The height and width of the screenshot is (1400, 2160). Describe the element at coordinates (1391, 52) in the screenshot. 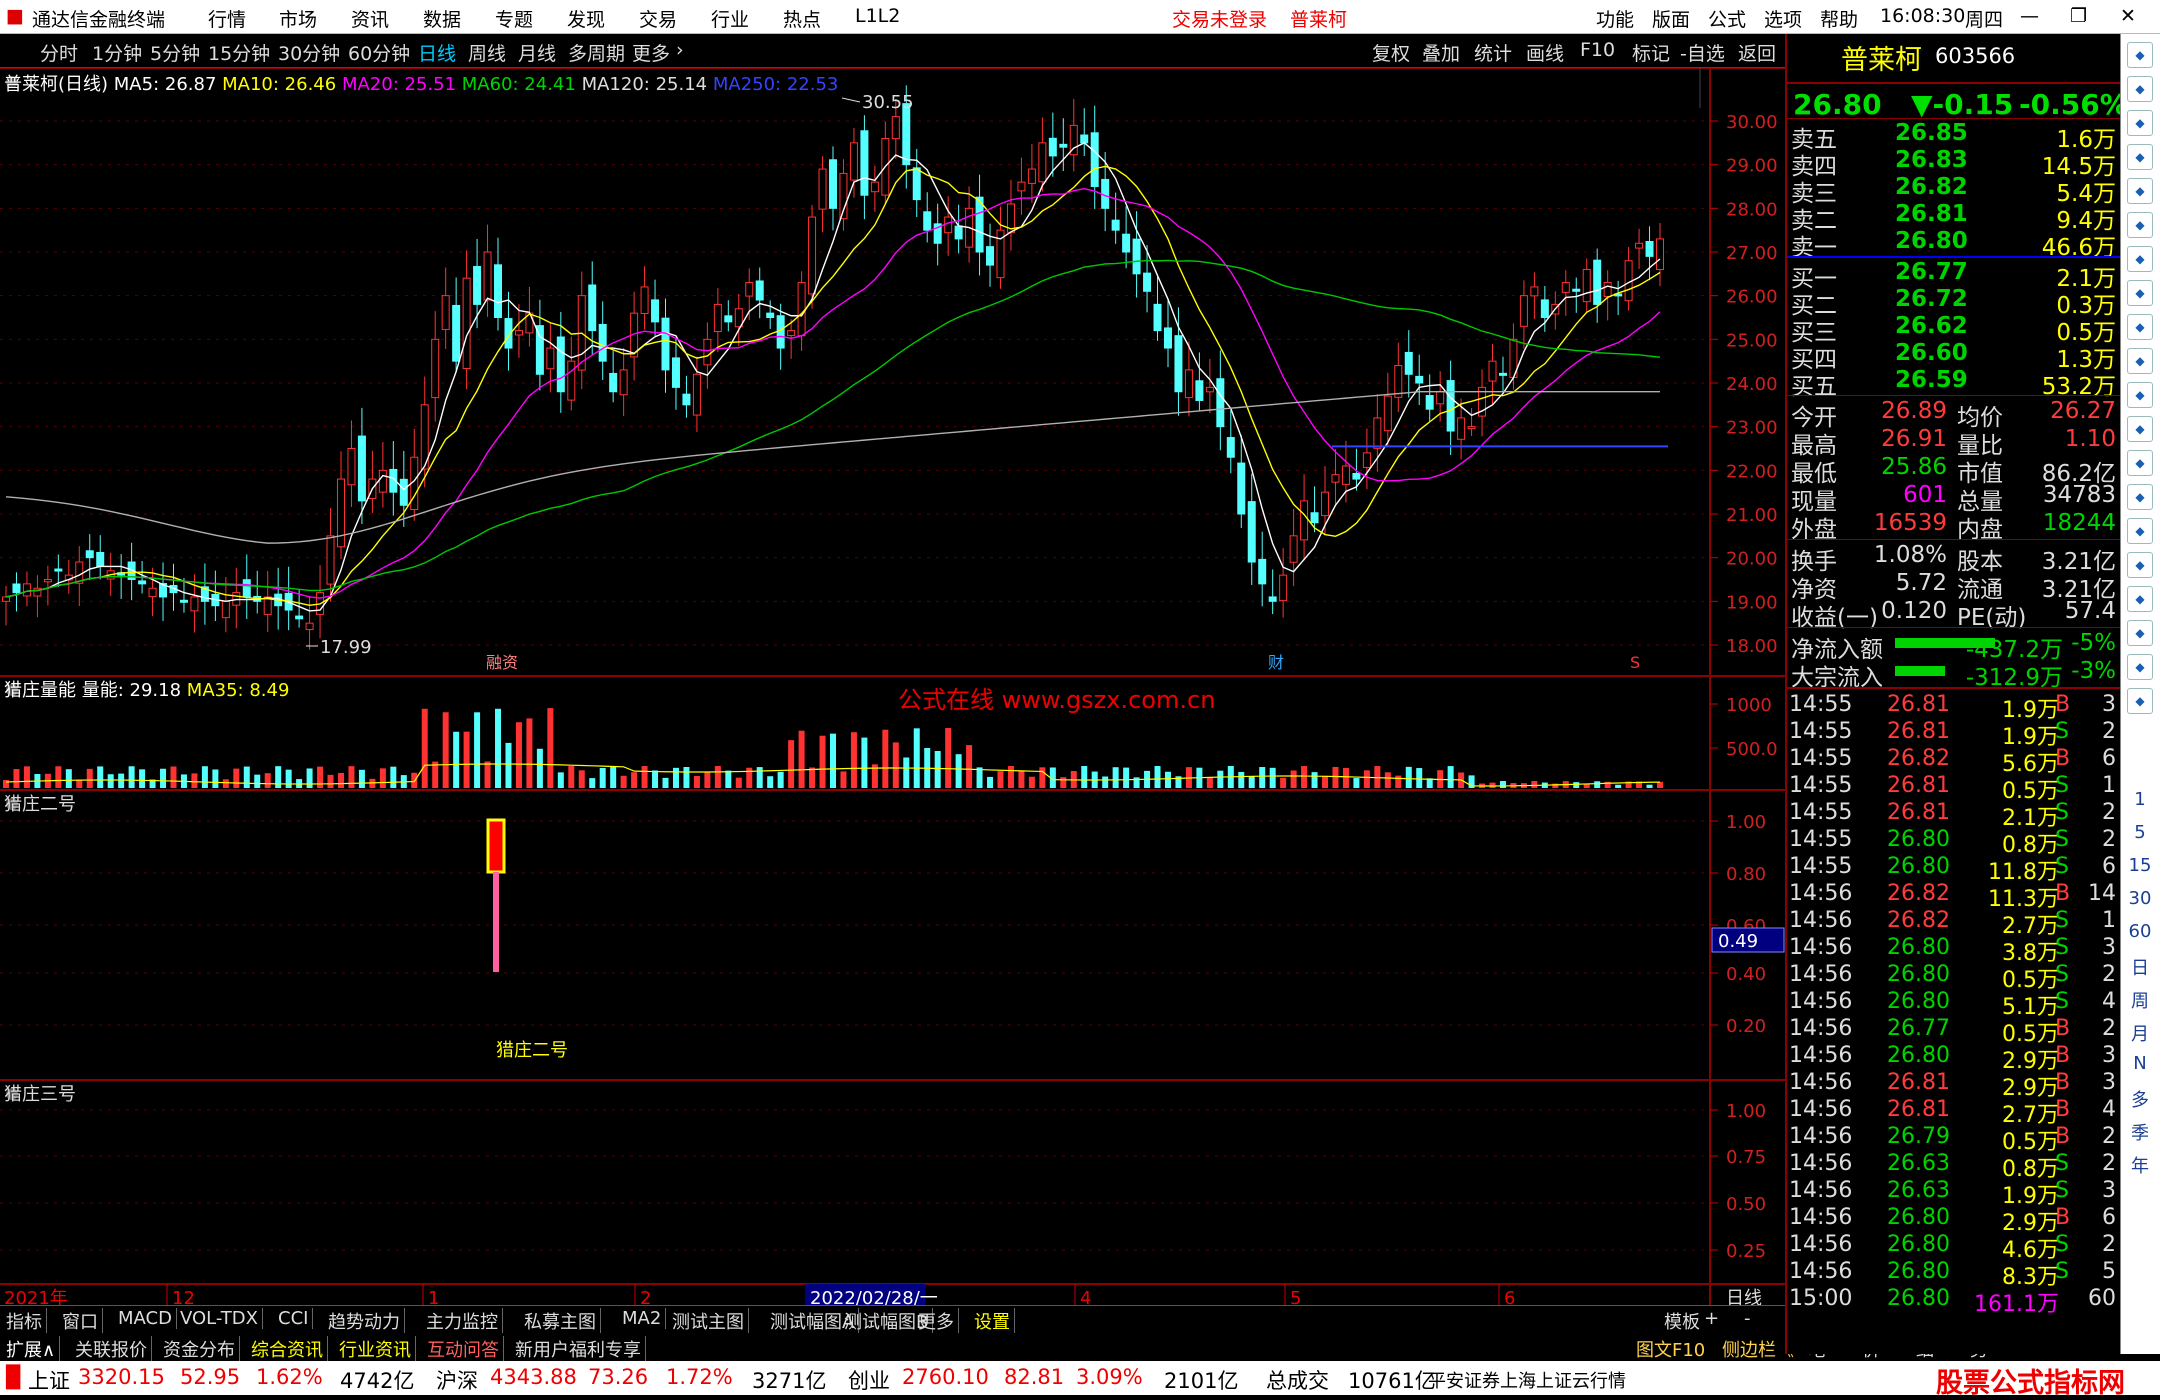

I see `tool-fuquan: 复权` at that location.